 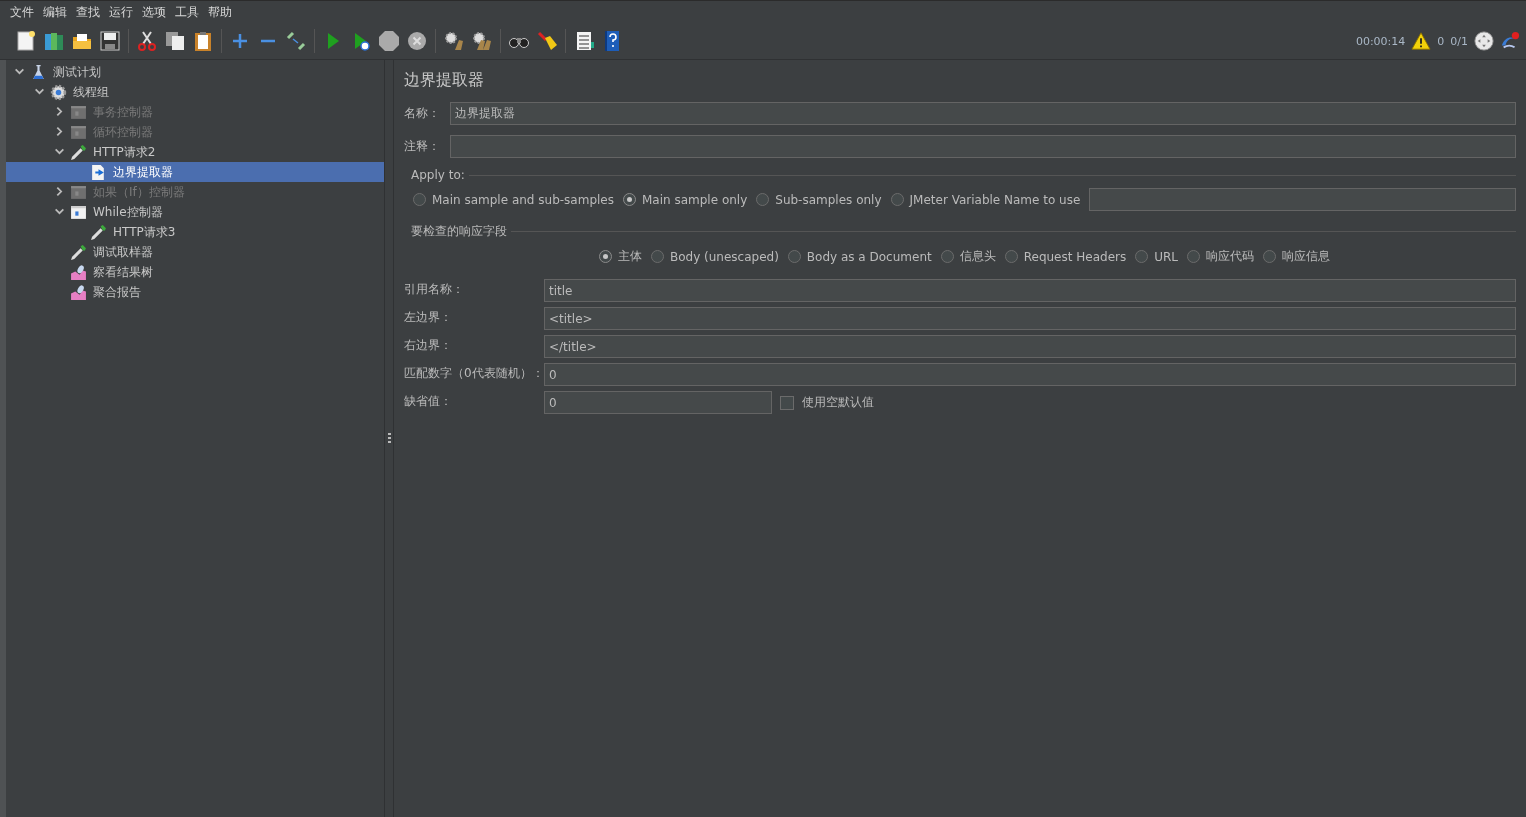 What do you see at coordinates (203, 41) in the screenshot?
I see `clipboard-icon` at bounding box center [203, 41].